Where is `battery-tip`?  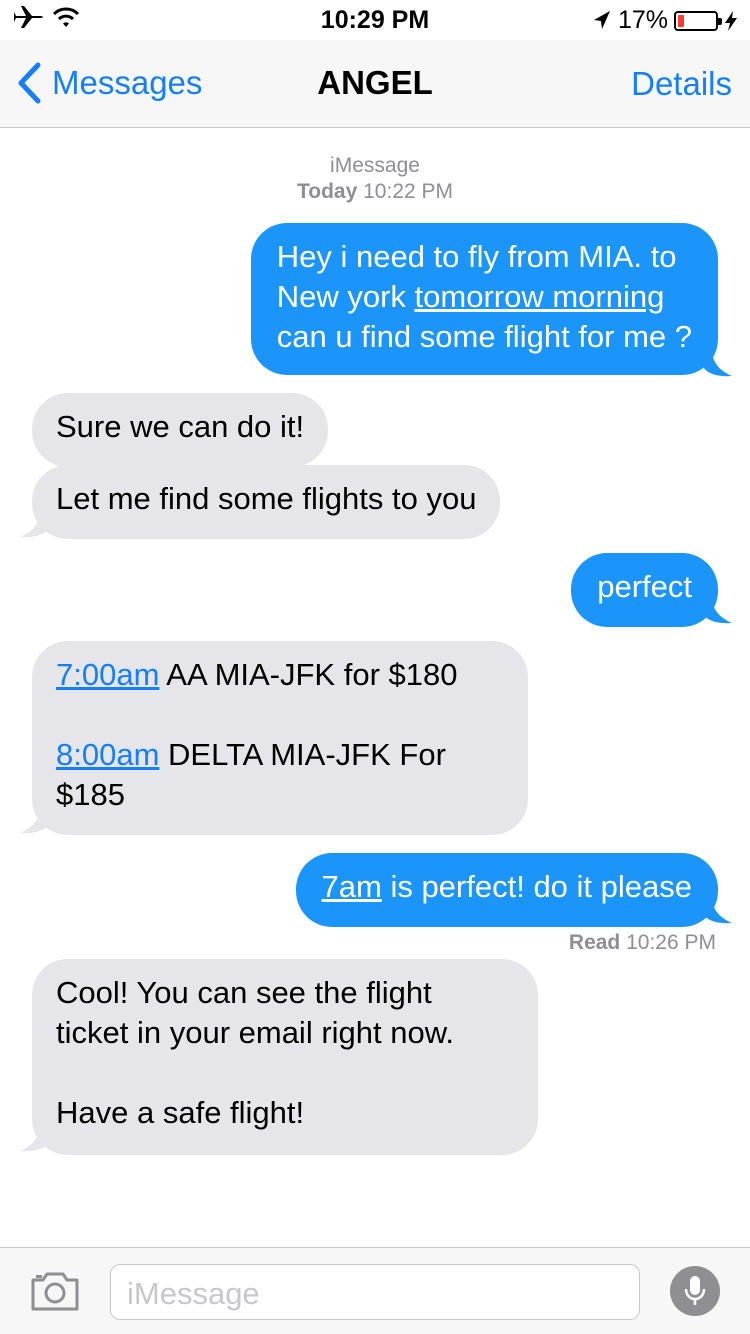 battery-tip is located at coordinates (720, 21).